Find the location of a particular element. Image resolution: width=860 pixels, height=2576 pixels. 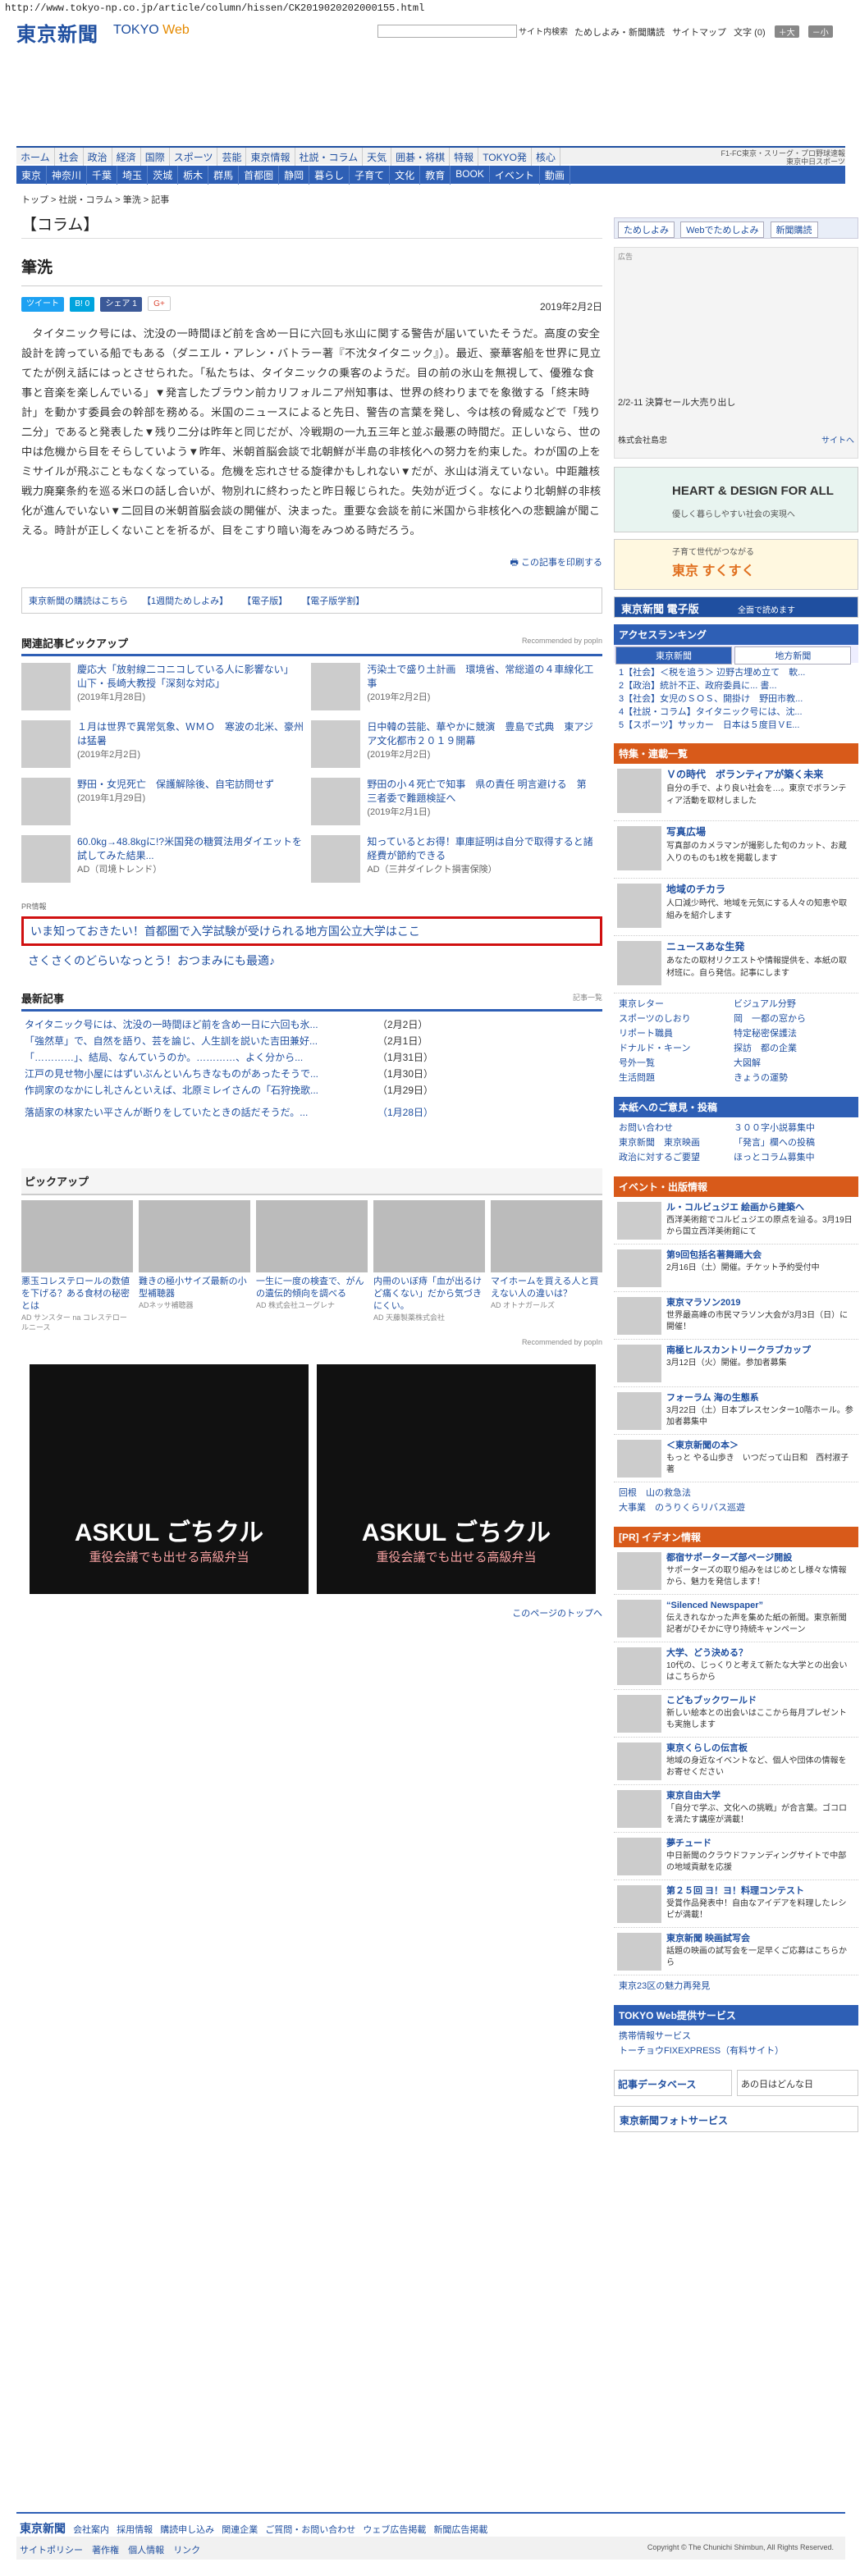

footer-link: 新聞広告掲載 is located at coordinates (460, 2530).